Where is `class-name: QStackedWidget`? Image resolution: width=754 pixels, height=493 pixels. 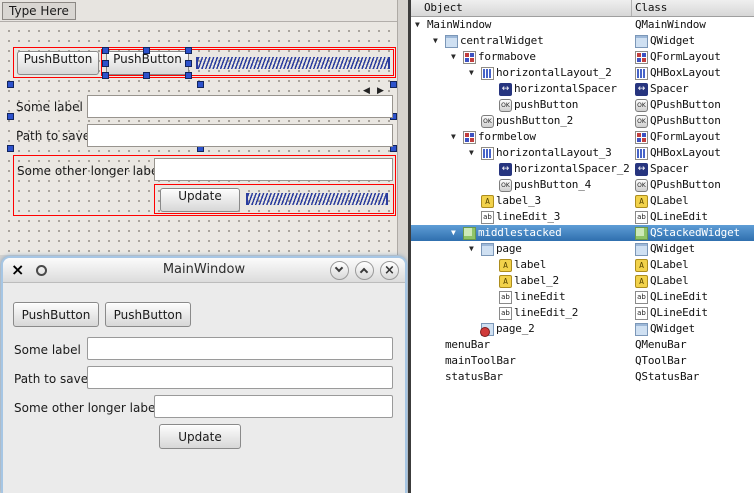 class-name: QStackedWidget is located at coordinates (695, 232).